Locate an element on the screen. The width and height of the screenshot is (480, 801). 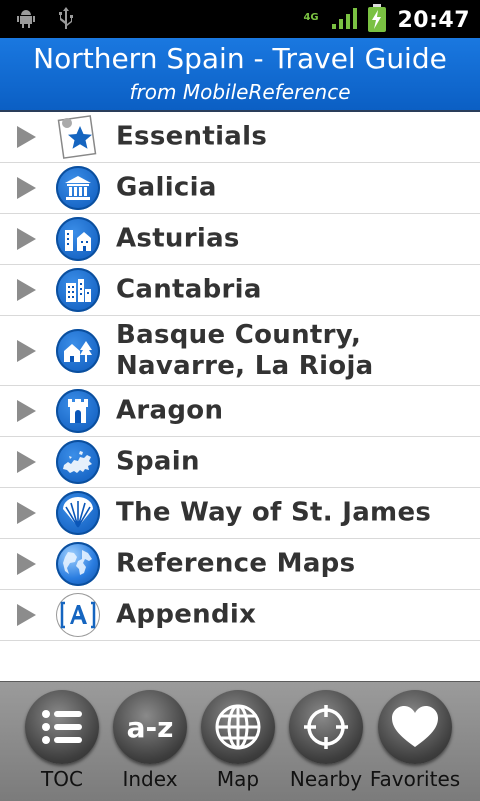
scallop-shell-icon is located at coordinates (78, 513).